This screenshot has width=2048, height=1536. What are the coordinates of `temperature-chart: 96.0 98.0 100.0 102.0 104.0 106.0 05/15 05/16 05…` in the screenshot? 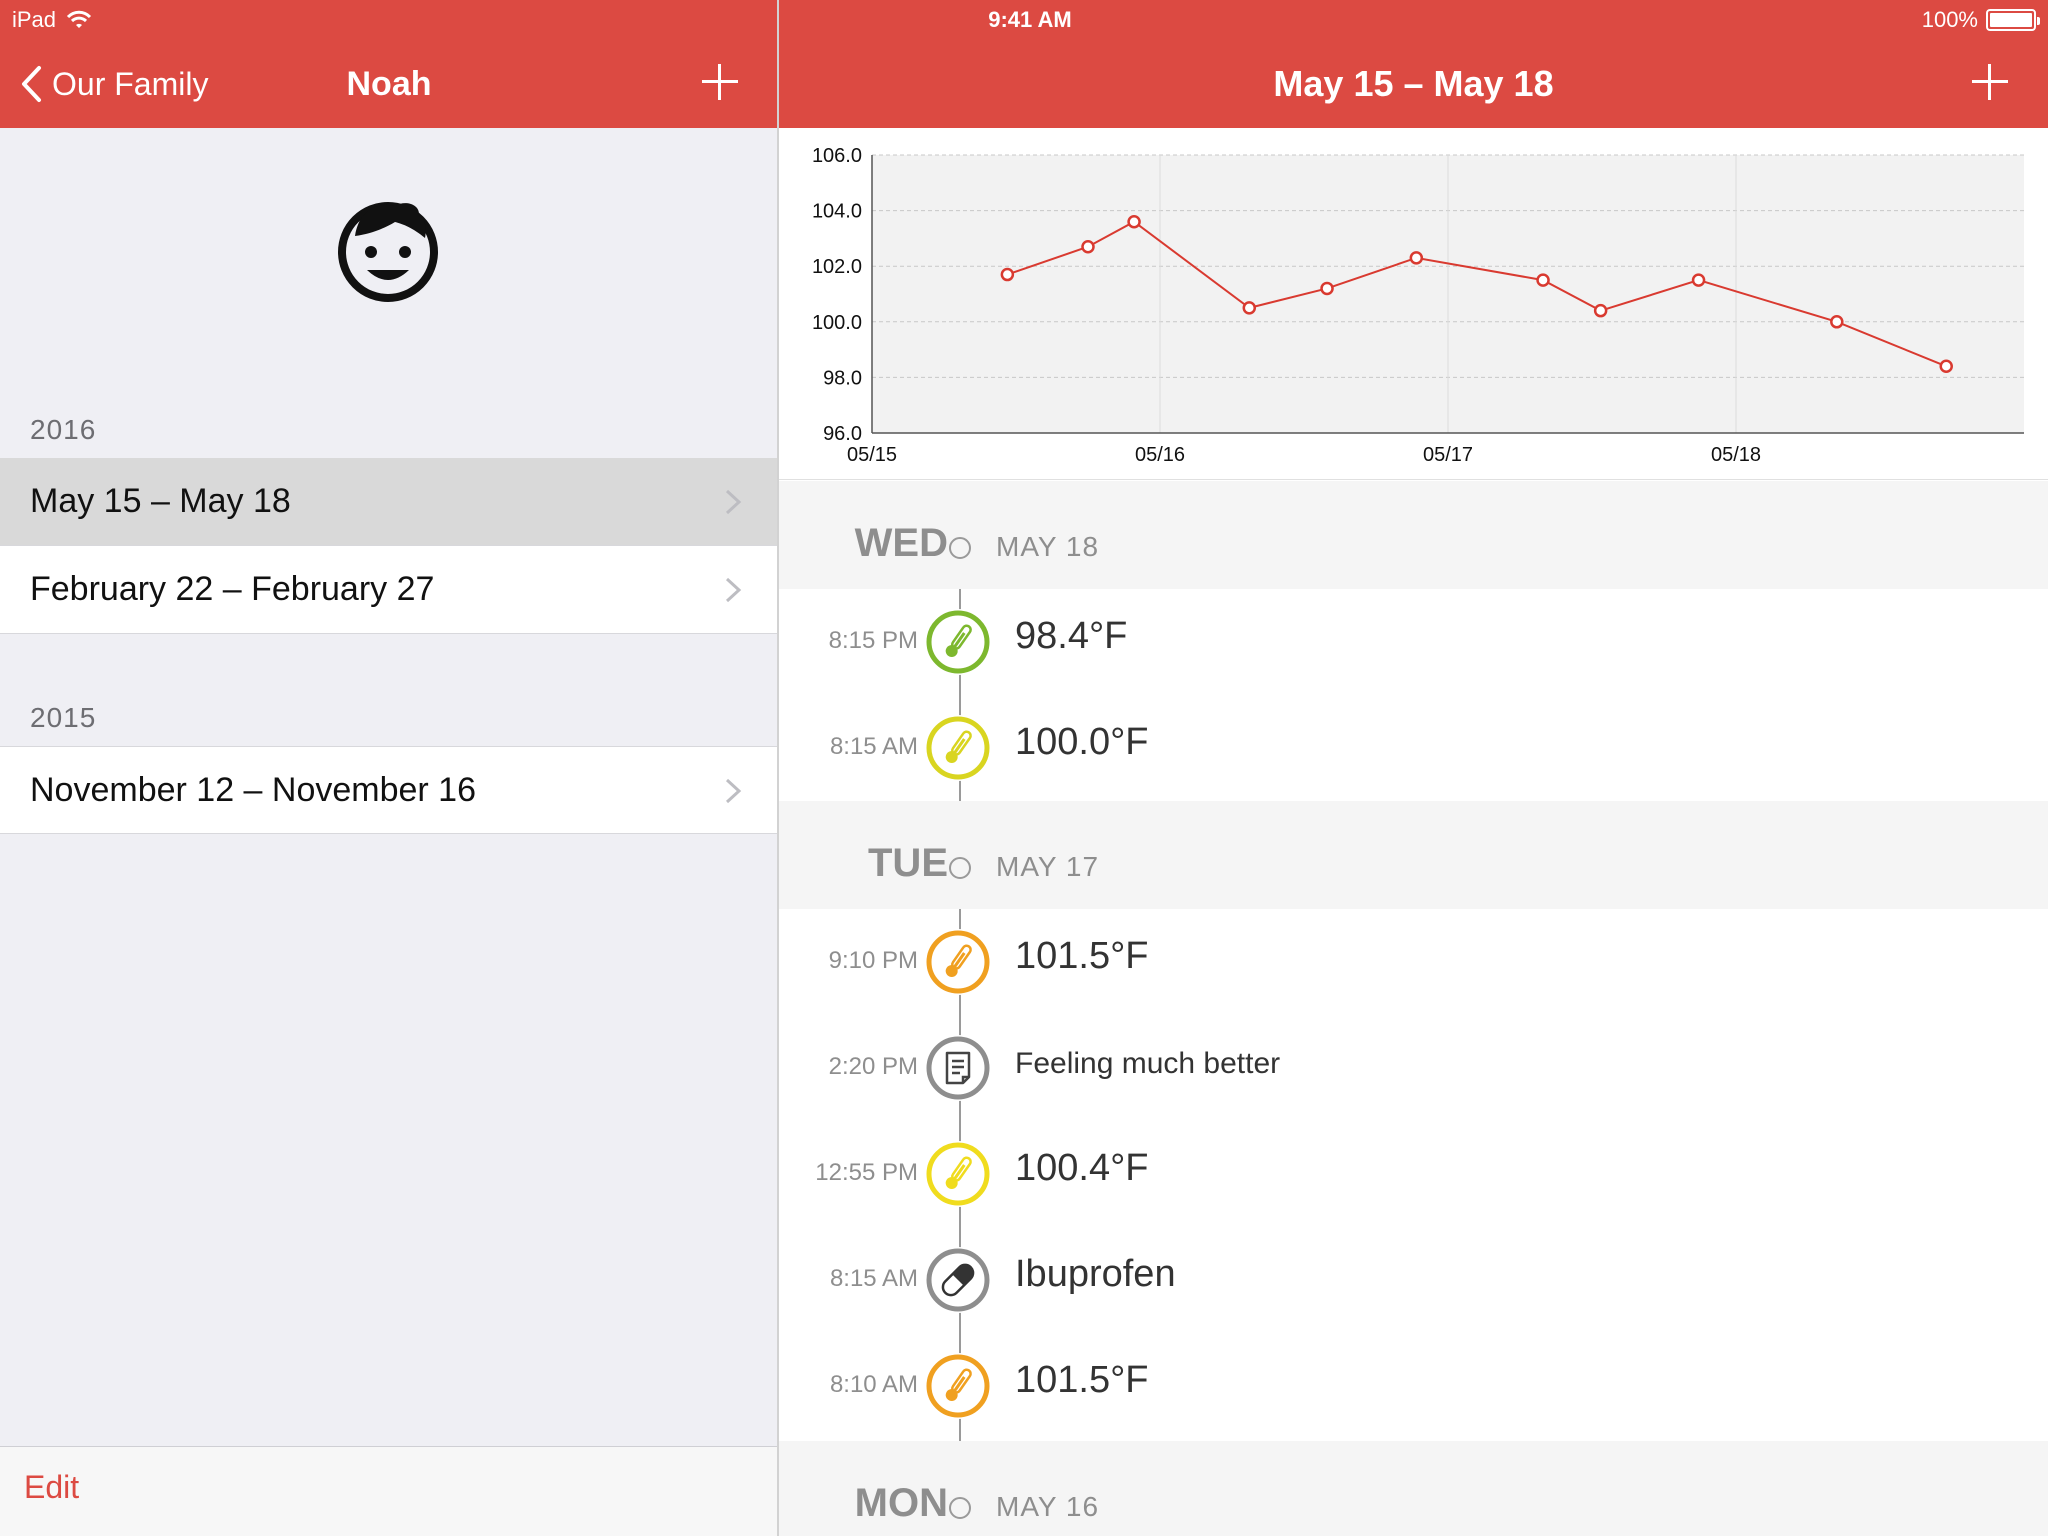 It's located at (1418, 305).